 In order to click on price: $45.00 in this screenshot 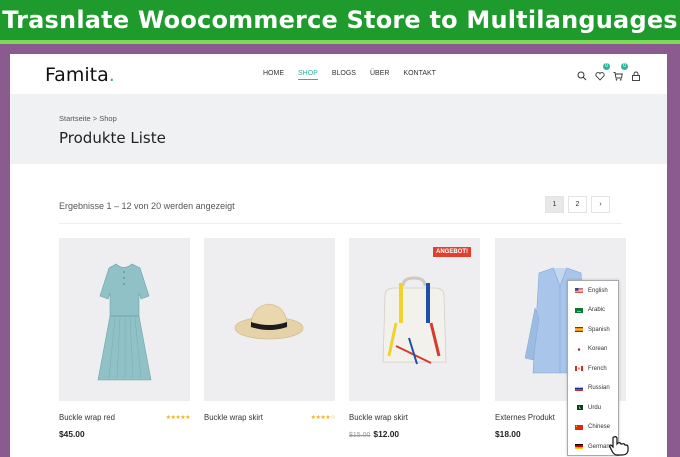, I will do `click(72, 434)`.